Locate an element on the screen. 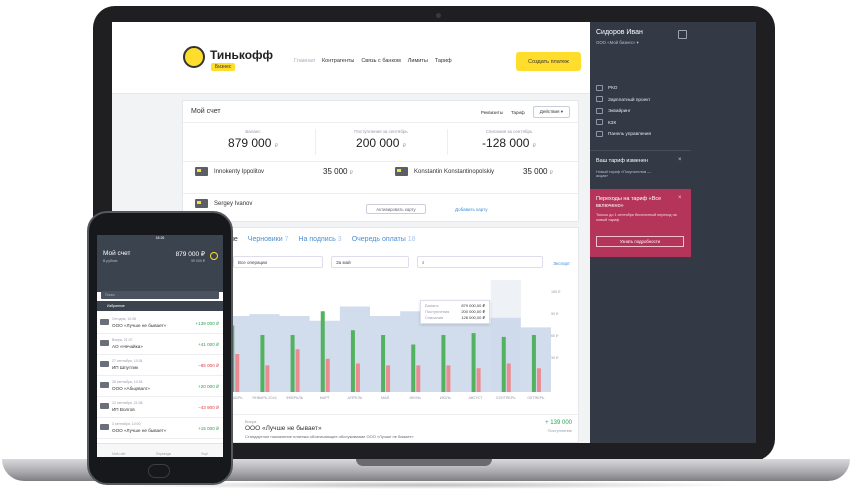 This screenshot has width=852, height=492. card-row: Innokenty Ippolitov is located at coordinates (229, 171).